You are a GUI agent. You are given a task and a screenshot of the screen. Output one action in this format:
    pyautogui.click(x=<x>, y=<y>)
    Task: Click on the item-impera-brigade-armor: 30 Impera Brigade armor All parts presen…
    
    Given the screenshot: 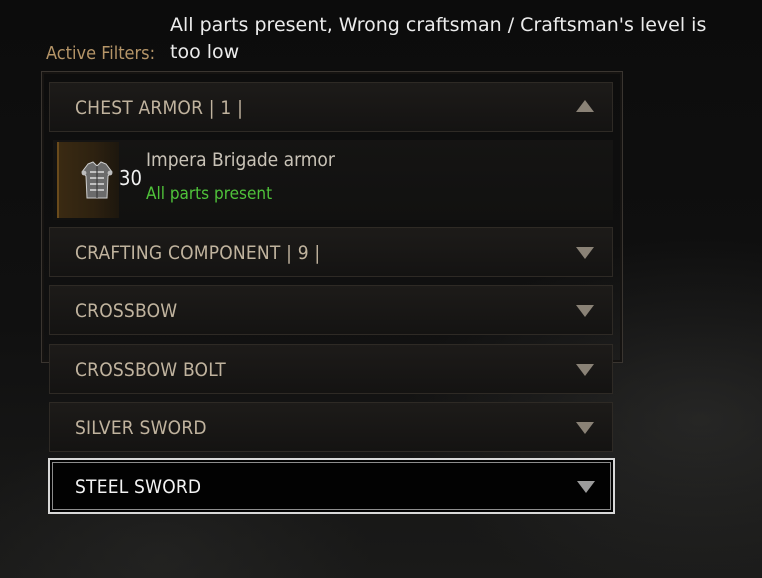 What is the action you would take?
    pyautogui.click(x=333, y=180)
    